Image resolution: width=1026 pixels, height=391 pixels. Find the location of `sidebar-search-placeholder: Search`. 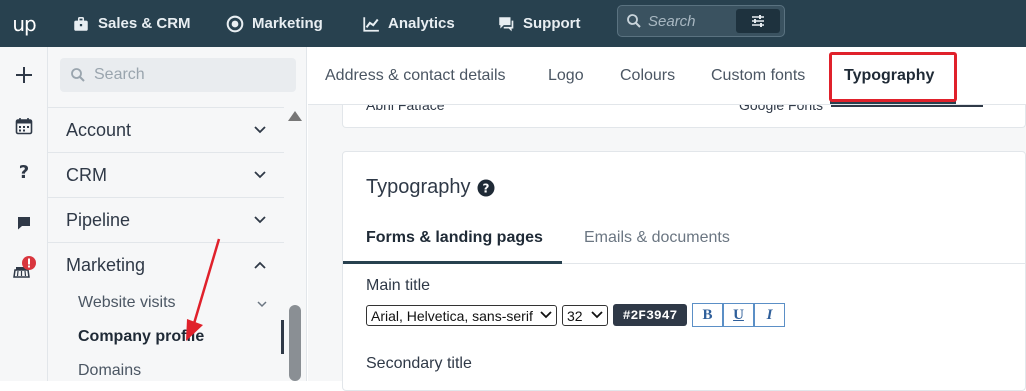

sidebar-search-placeholder: Search is located at coordinates (119, 74).